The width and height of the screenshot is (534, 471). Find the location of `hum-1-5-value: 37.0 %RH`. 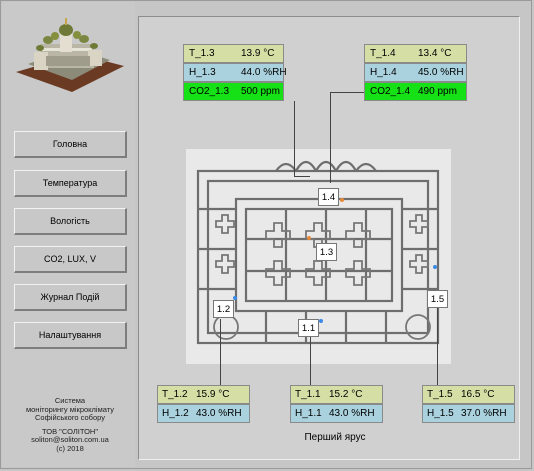

hum-1-5-value: 37.0 %RH is located at coordinates (484, 413).